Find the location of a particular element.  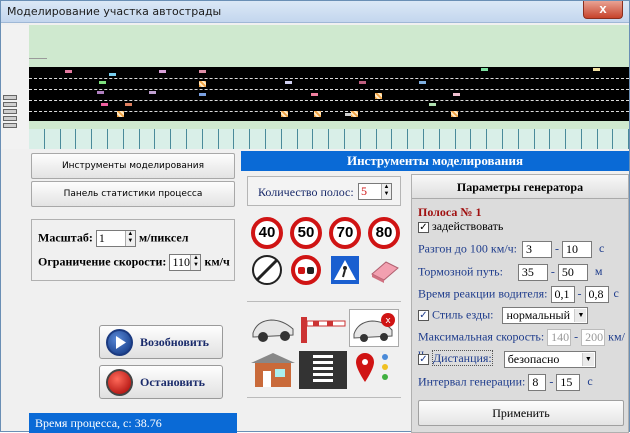

accel-row: Разгон до 100 км/ч: 3 - 10 с is located at coordinates (511, 249).